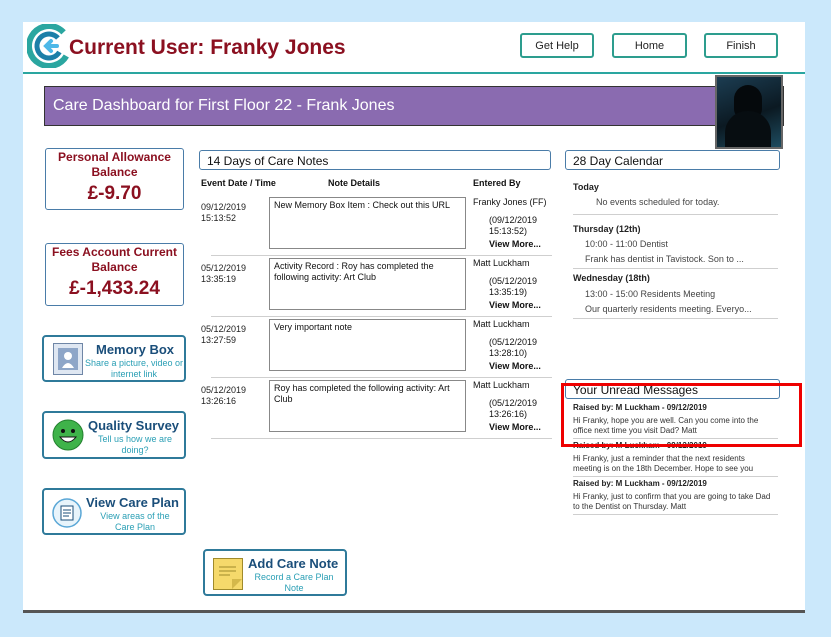 The height and width of the screenshot is (637, 831). I want to click on picture-frame-icon, so click(68, 359).